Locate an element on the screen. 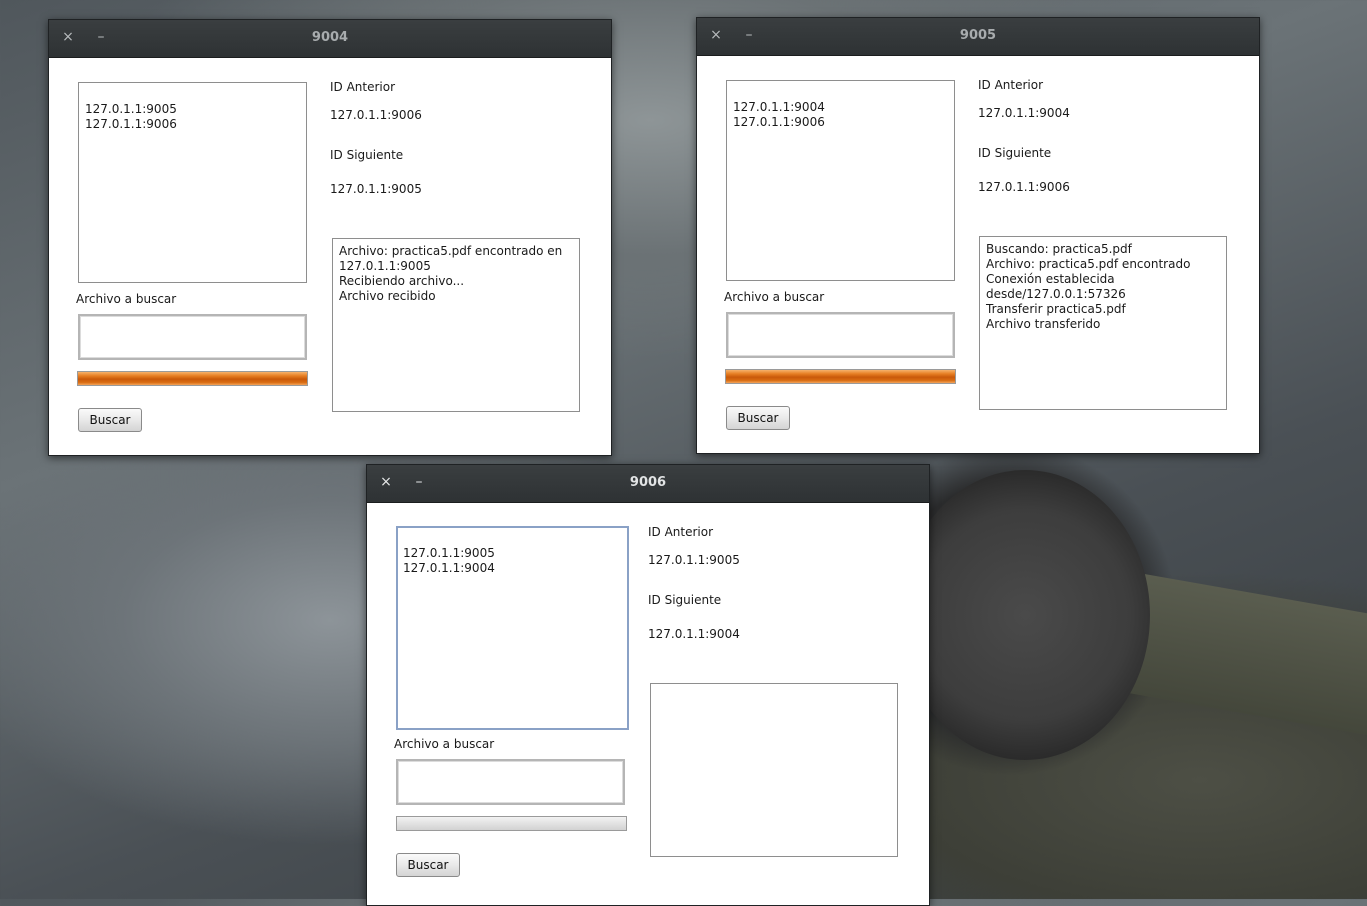  next-id-value: 127.0.1.1:9006 is located at coordinates (1024, 187).